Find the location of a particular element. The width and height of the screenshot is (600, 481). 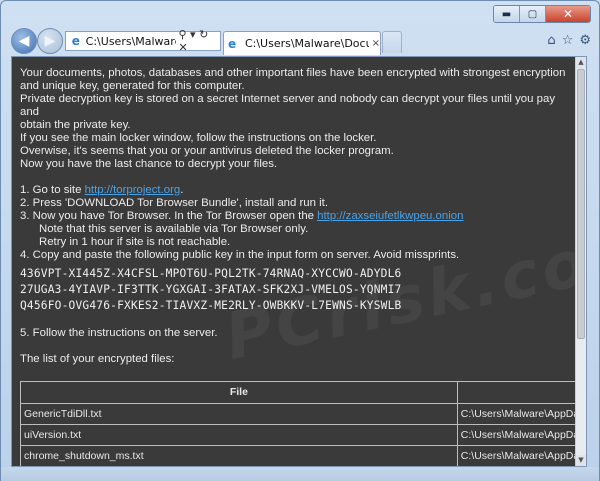

address-controls: ⚲ ▾ ↻ ✕ is located at coordinates (200, 41).